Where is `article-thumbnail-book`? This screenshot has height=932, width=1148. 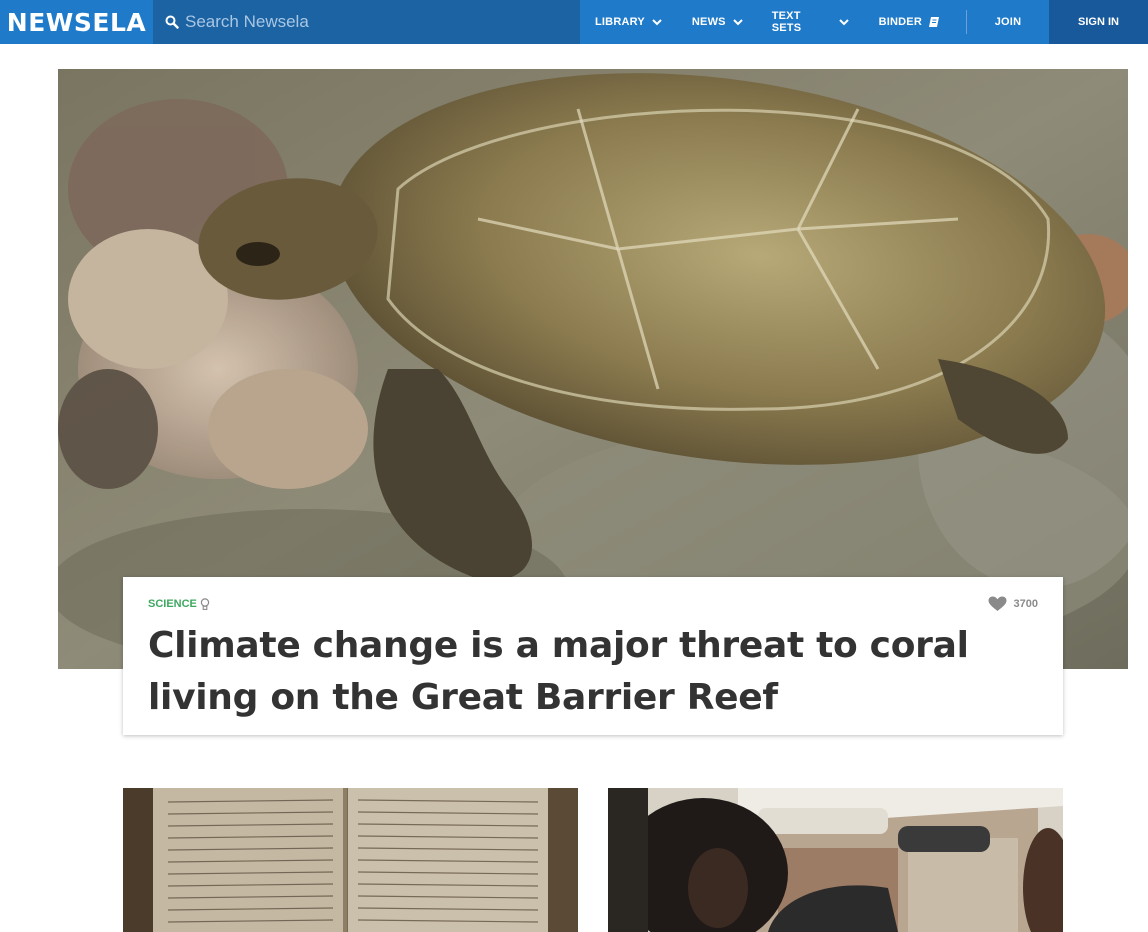 article-thumbnail-book is located at coordinates (350, 860).